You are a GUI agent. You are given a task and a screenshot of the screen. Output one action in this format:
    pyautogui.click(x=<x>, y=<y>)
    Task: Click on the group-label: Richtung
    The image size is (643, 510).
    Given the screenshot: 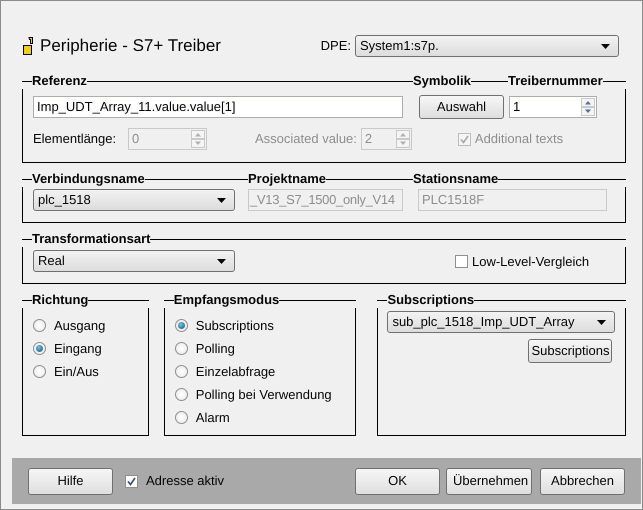 What is the action you would take?
    pyautogui.click(x=60, y=300)
    